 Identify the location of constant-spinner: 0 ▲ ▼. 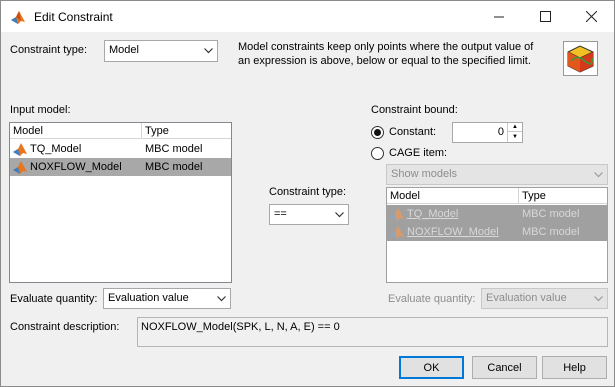
(487, 132).